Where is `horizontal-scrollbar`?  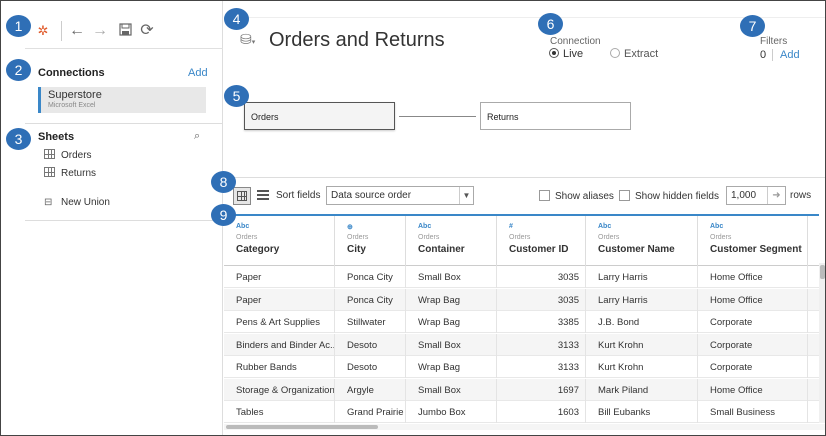
horizontal-scrollbar is located at coordinates (524, 427).